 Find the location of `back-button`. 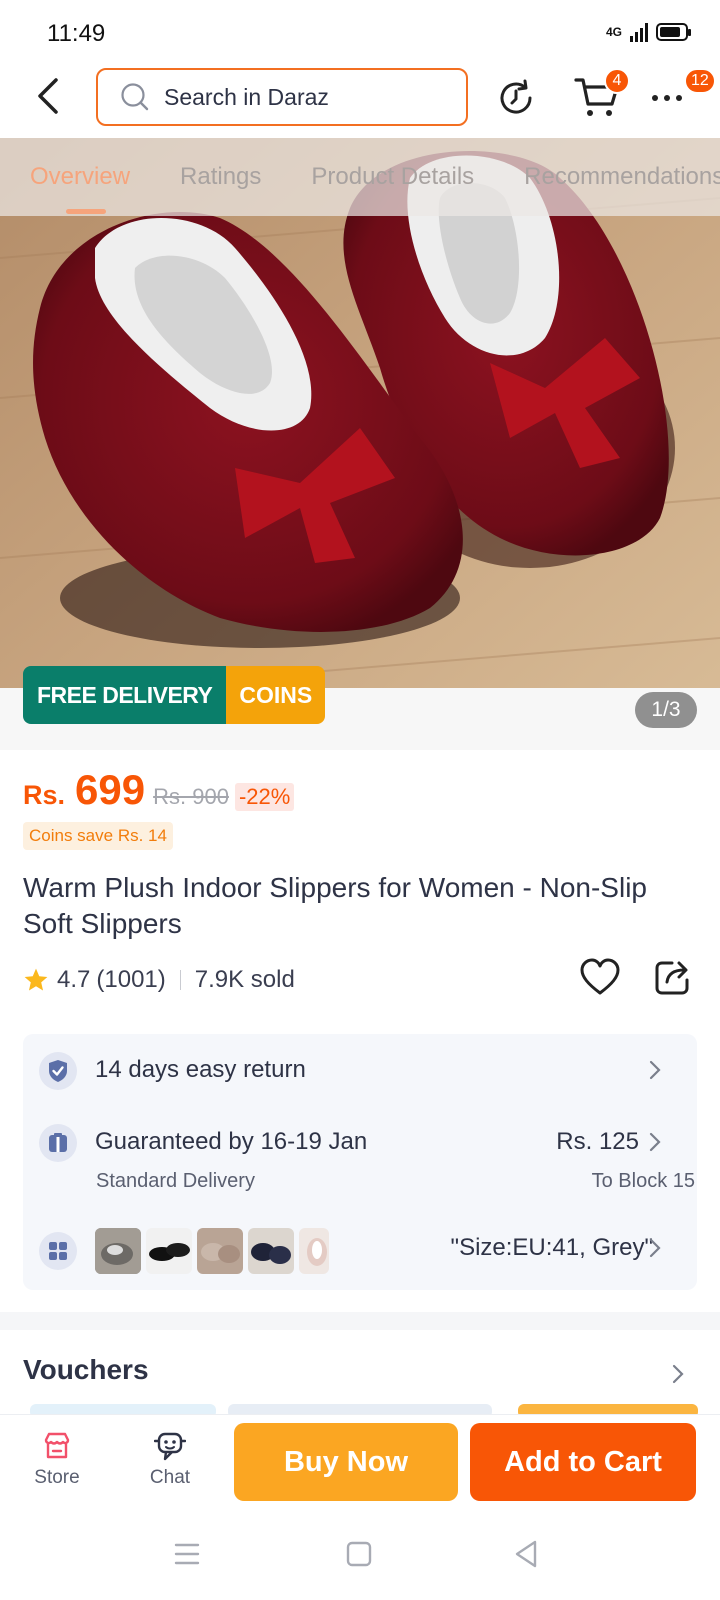

back-button is located at coordinates (48, 96).